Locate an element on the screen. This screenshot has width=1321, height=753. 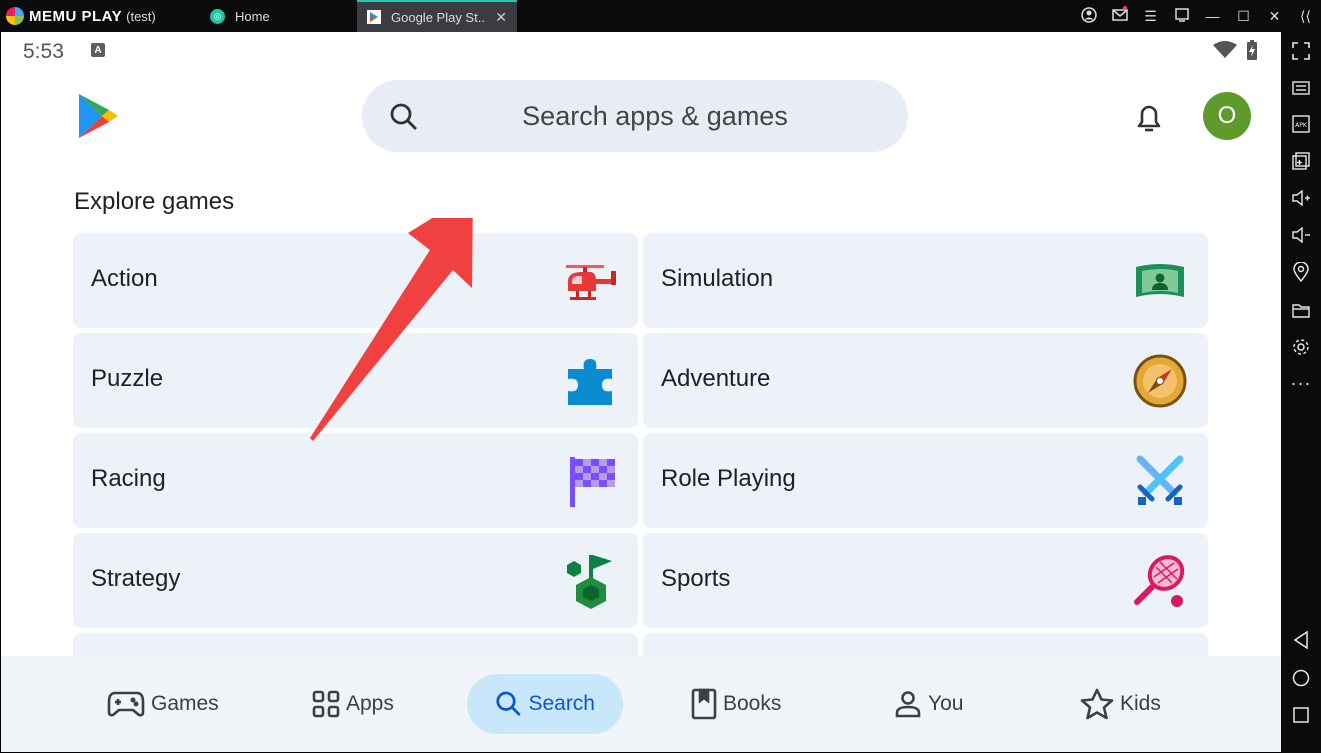
category-card-simulation: Simulation is located at coordinates (925, 280).